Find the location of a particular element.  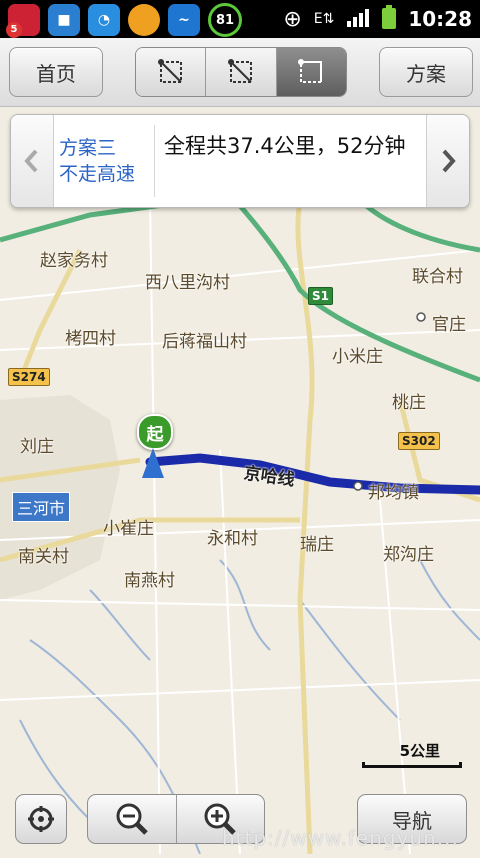

place-label: 后蒋福山村 is located at coordinates (204, 342).